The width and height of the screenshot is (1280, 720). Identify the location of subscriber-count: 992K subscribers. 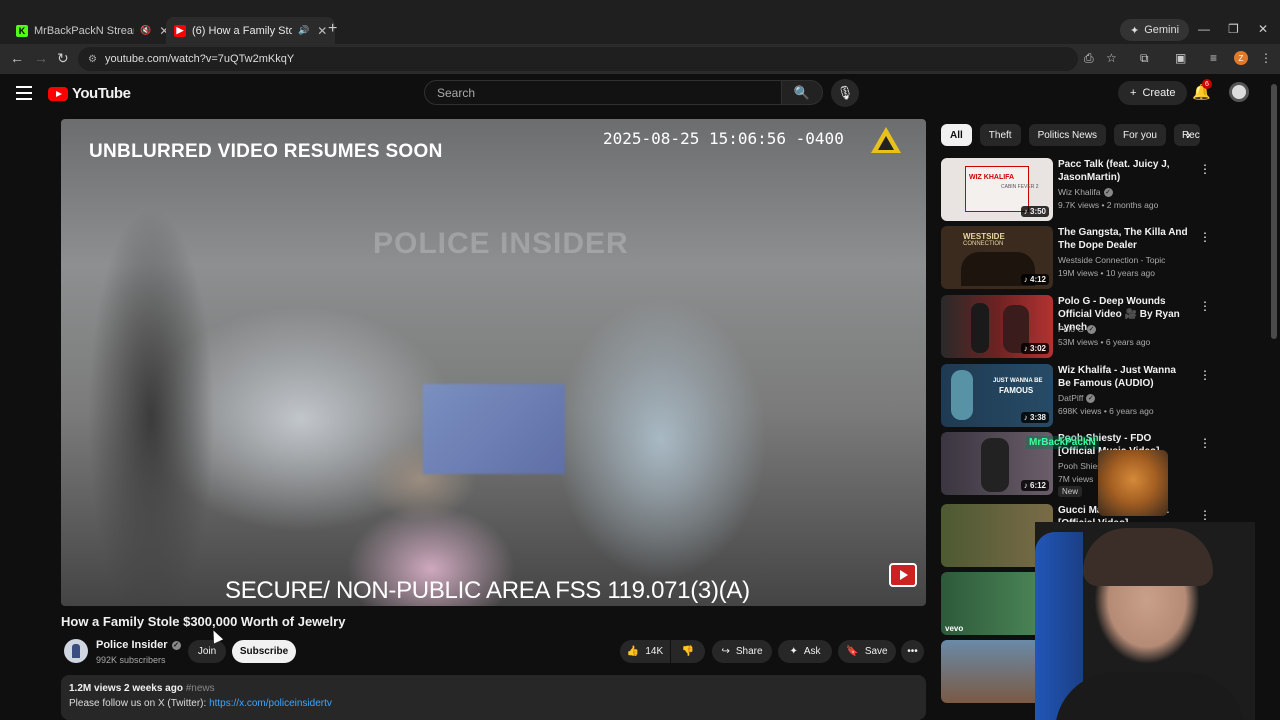
(131, 660).